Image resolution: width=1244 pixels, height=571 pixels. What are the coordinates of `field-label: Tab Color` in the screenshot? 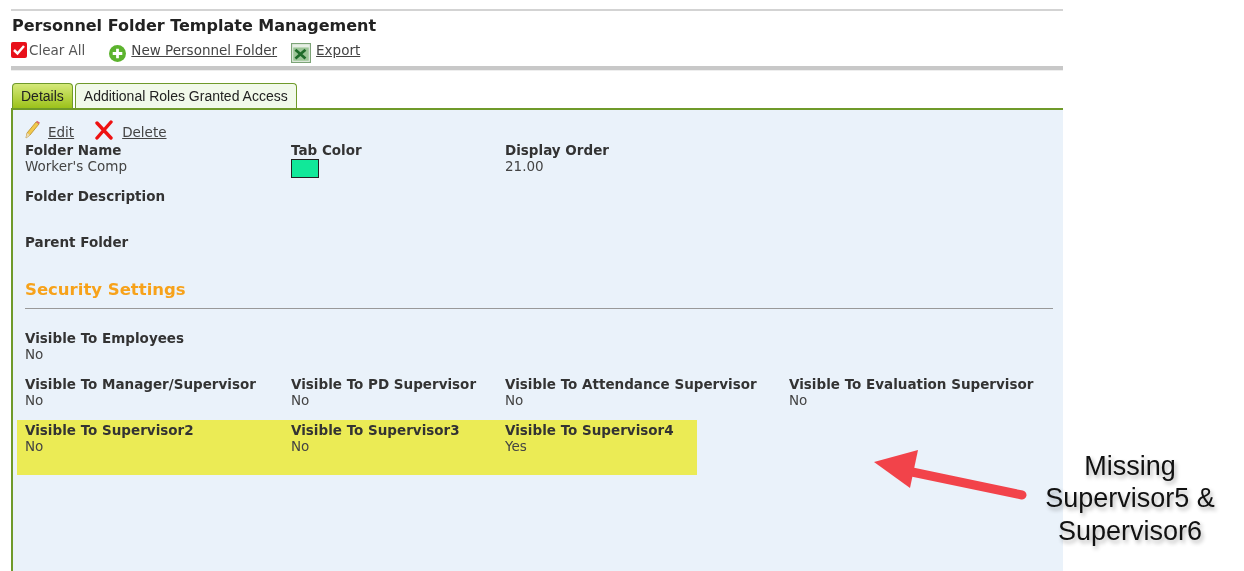 It's located at (327, 150).